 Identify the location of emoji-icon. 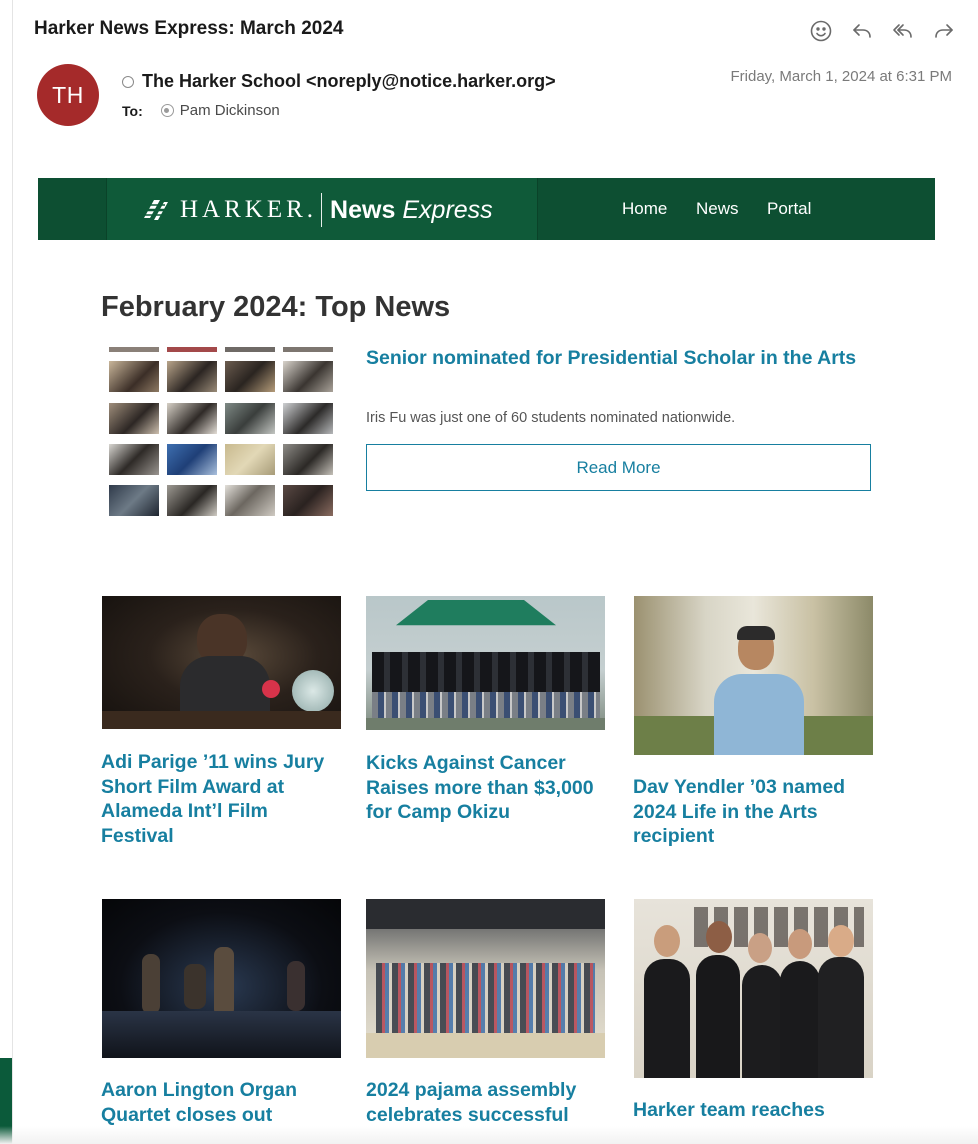
(821, 31).